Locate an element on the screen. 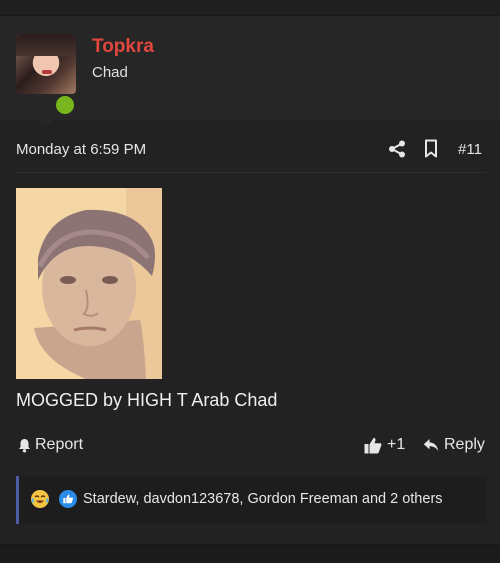  top-strip is located at coordinates (250, 7).